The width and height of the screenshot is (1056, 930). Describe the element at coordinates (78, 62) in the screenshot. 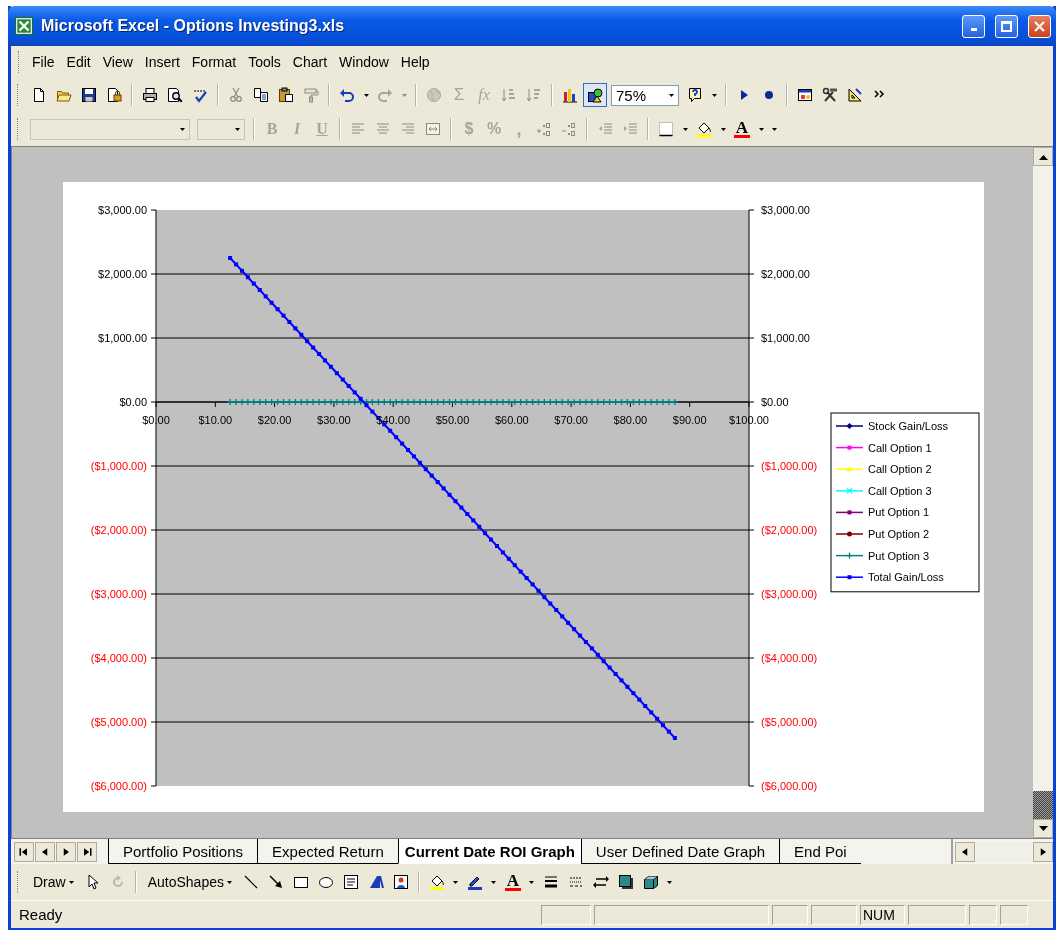

I see `menu-item: Edit` at that location.